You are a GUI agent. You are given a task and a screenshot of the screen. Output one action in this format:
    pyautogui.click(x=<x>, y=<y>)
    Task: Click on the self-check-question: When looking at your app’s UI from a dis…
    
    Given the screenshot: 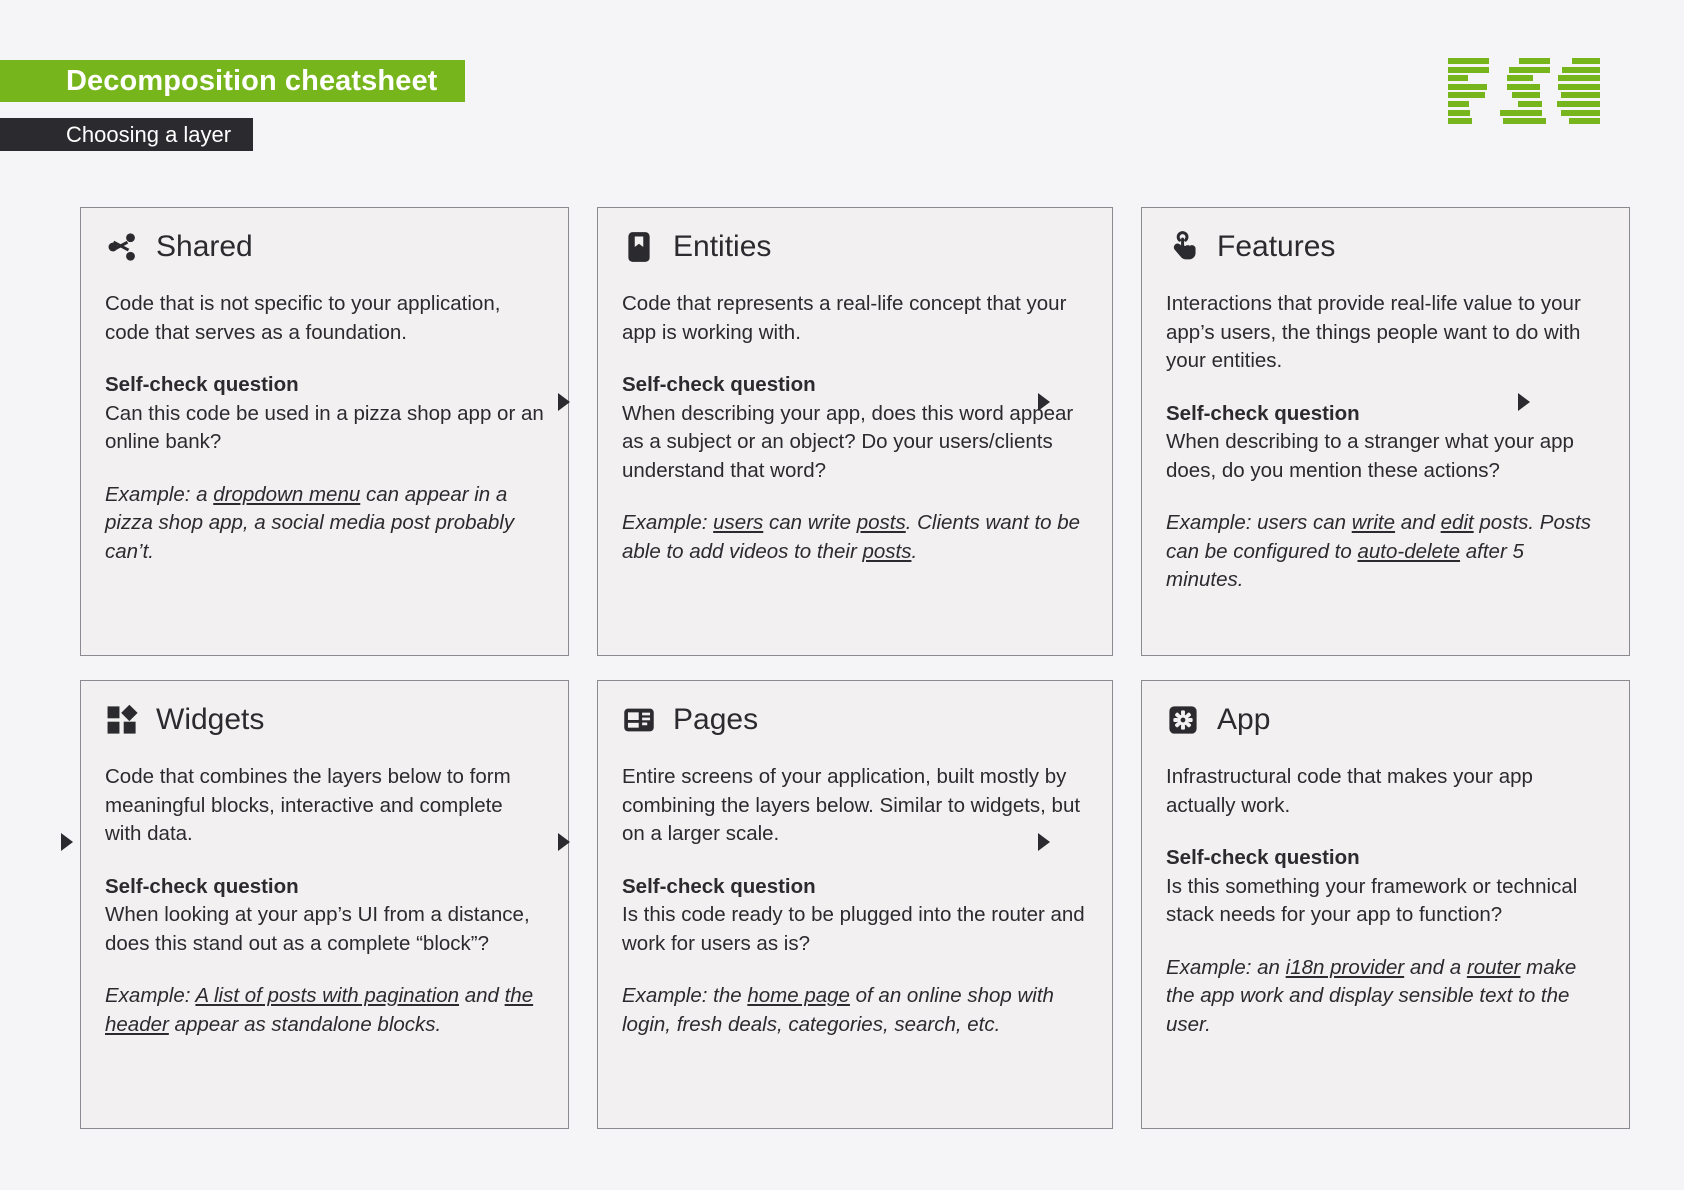 What is the action you would take?
    pyautogui.click(x=317, y=929)
    